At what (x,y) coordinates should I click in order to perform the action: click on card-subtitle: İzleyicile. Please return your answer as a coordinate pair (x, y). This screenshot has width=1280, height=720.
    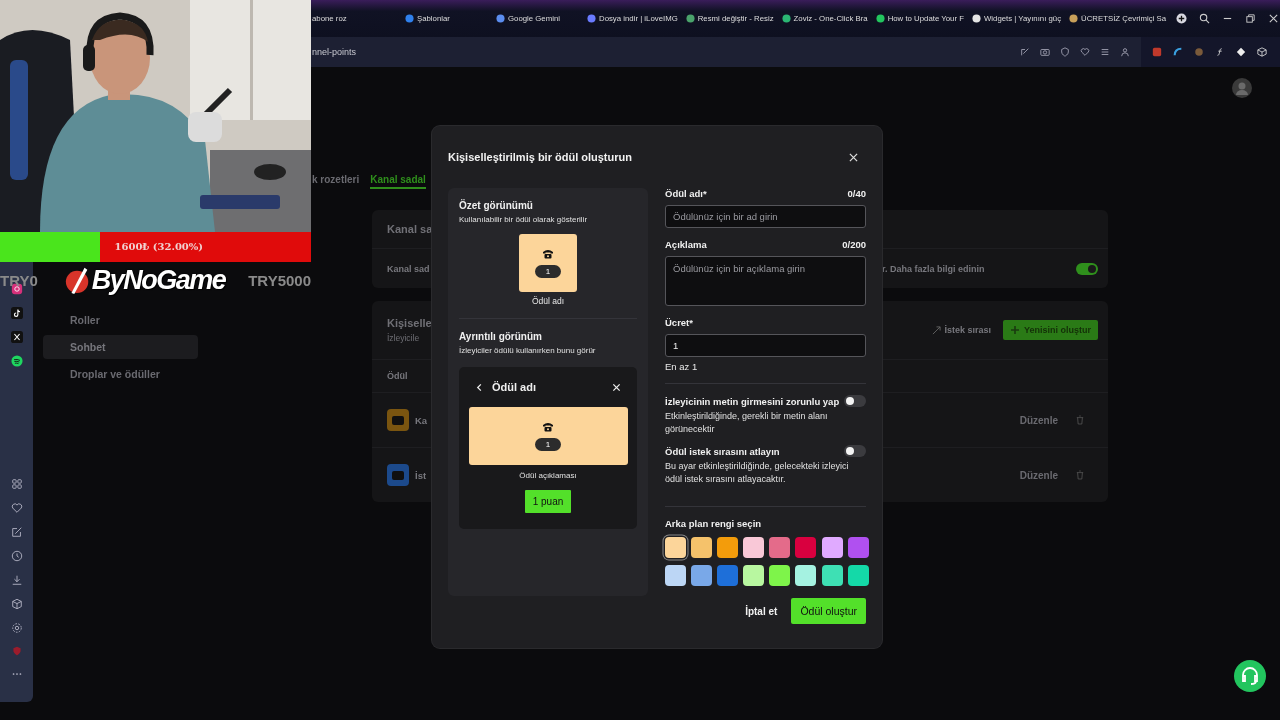
    Looking at the image, I should click on (403, 338).